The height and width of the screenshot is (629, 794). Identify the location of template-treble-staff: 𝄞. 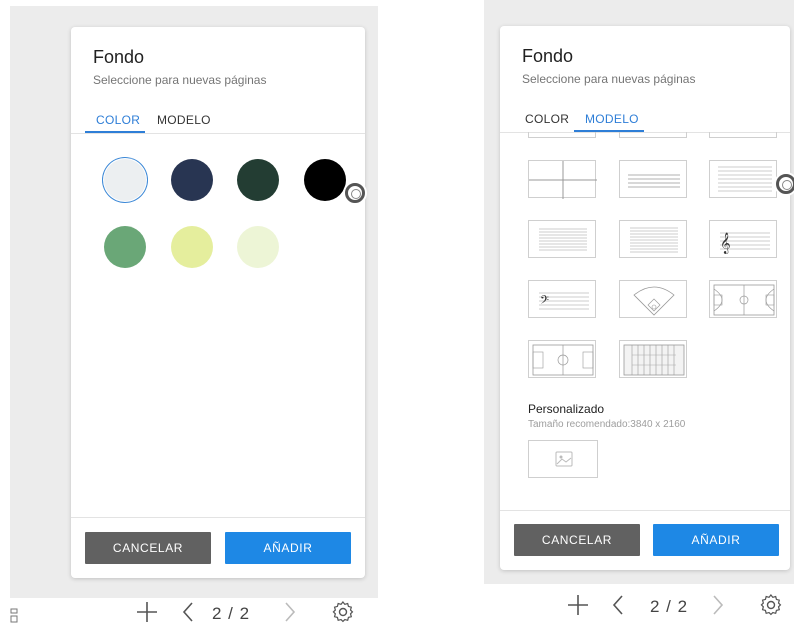
(743, 239).